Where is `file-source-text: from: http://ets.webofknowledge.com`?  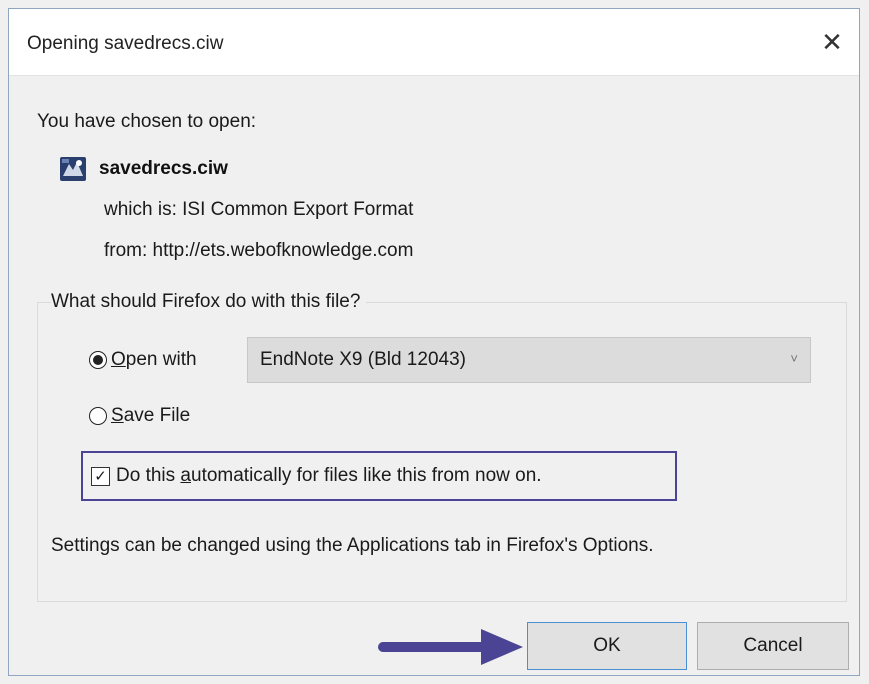
file-source-text: from: http://ets.webofknowledge.com is located at coordinates (259, 250).